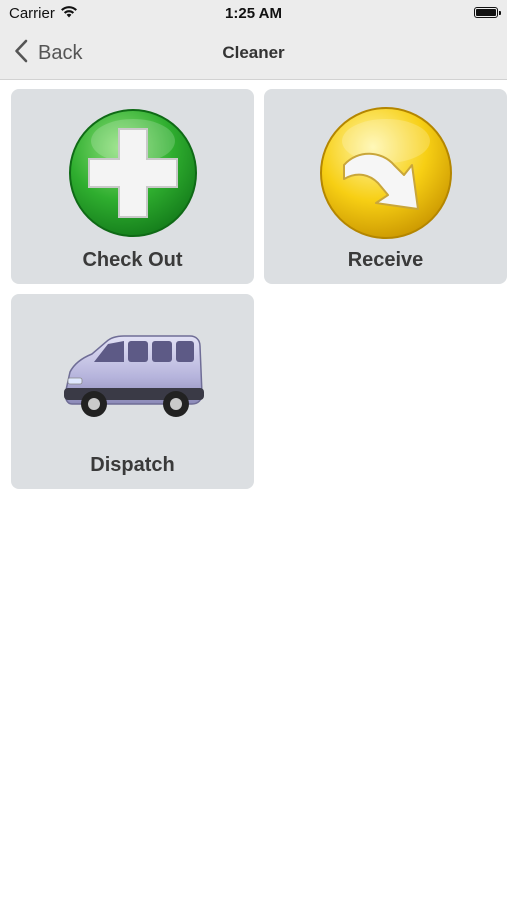  I want to click on van-icon, so click(132, 378).